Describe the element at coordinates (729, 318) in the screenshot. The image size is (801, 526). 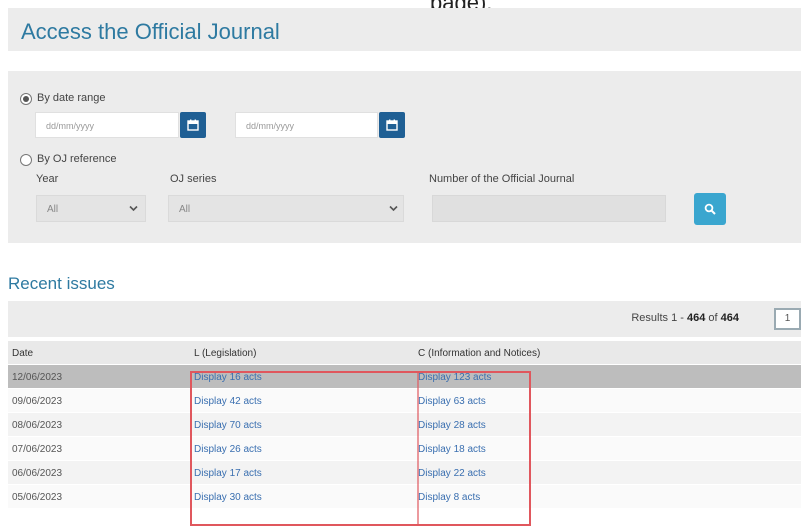
I see `results-total: 464` at that location.